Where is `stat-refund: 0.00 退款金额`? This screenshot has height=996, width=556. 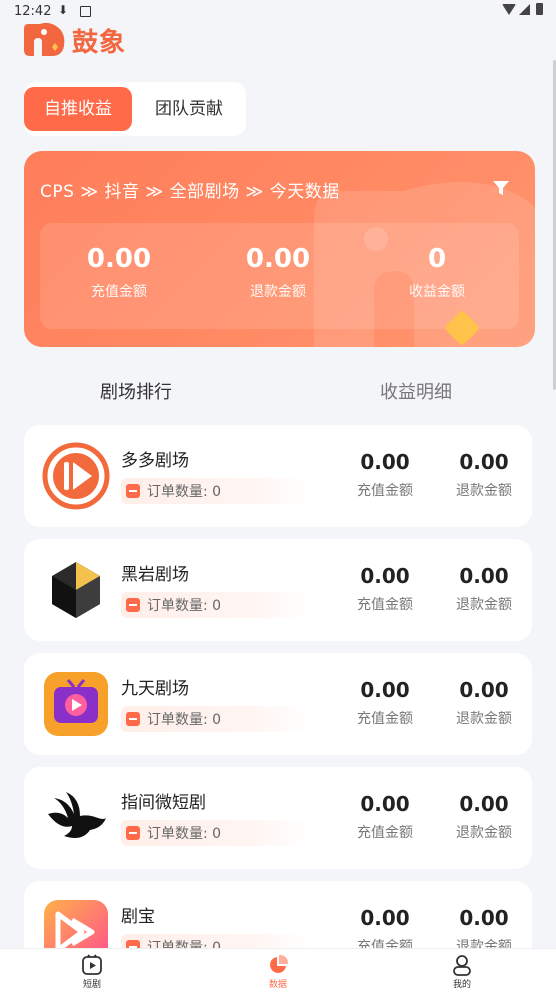
stat-refund: 0.00 退款金额 is located at coordinates (278, 272).